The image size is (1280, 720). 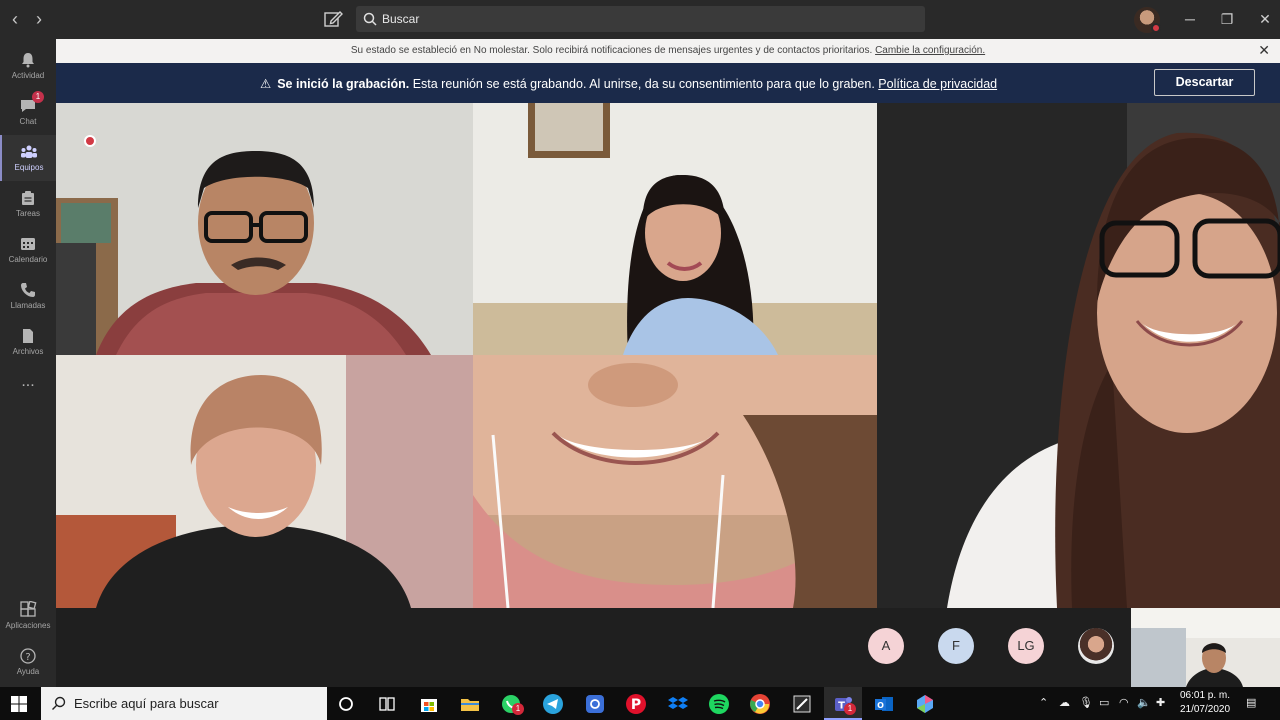 I want to click on warning-icon: ⚠, so click(x=266, y=84).